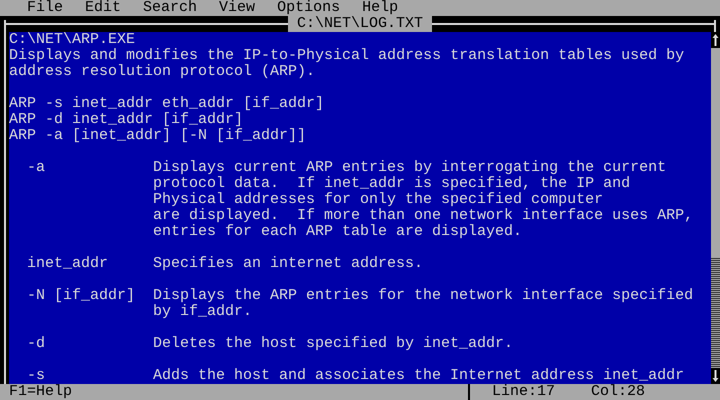 This screenshot has width=720, height=400. What do you see at coordinates (41, 392) in the screenshot?
I see `help-hint: F1=Help` at bounding box center [41, 392].